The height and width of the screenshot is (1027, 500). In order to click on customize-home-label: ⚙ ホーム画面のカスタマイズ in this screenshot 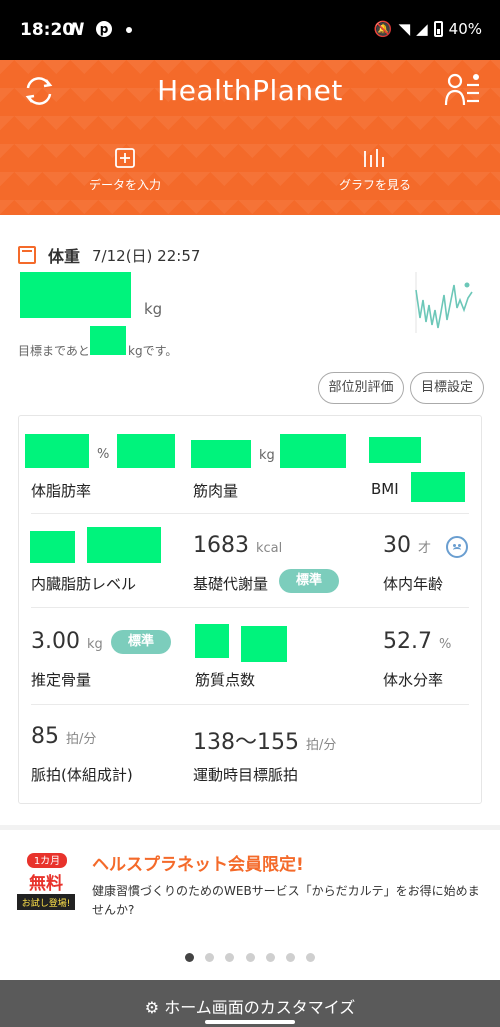, I will do `click(250, 1006)`.